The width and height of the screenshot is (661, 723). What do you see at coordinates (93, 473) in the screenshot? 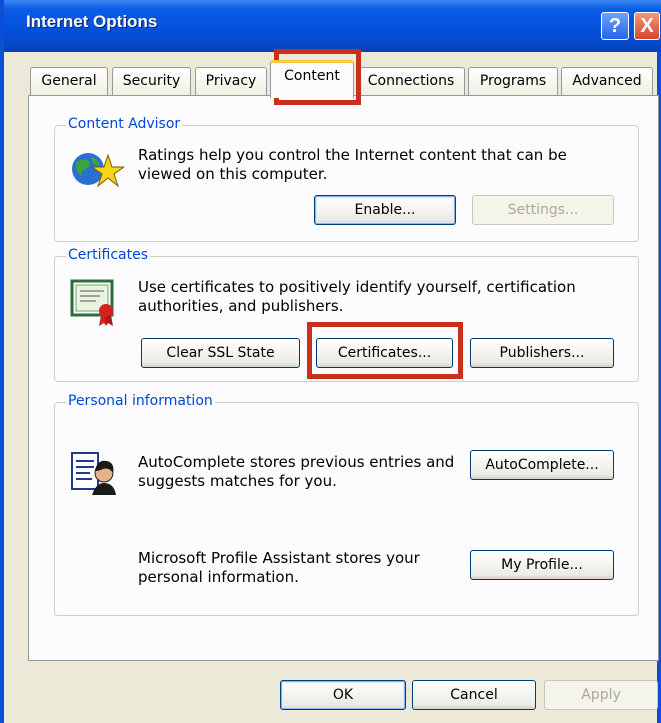
I see `profile-assistant-icon` at bounding box center [93, 473].